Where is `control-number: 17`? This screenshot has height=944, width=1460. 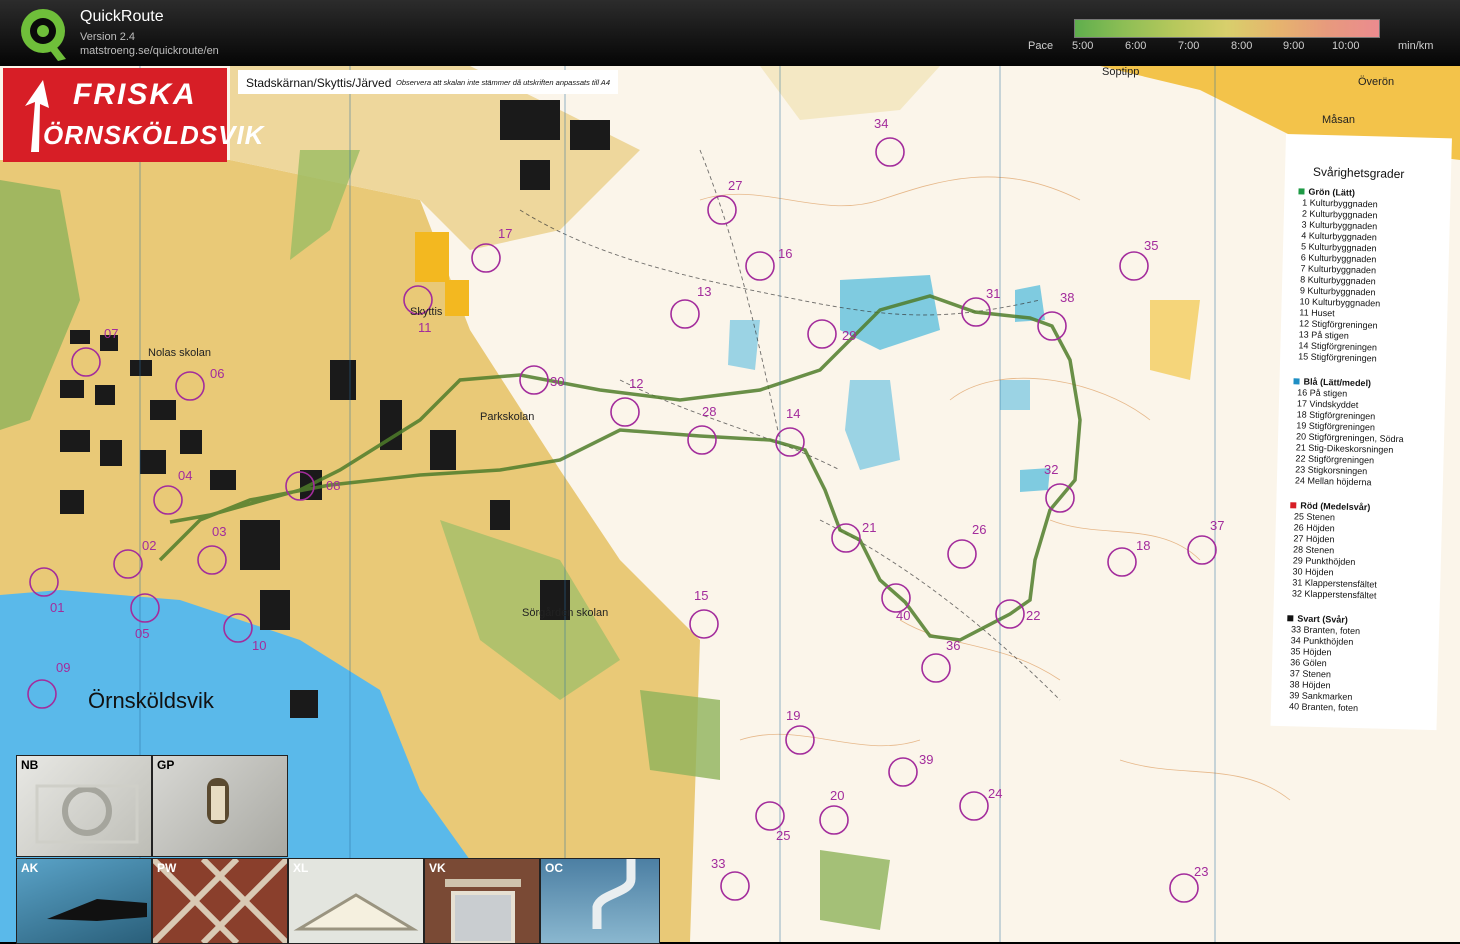 control-number: 17 is located at coordinates (505, 233).